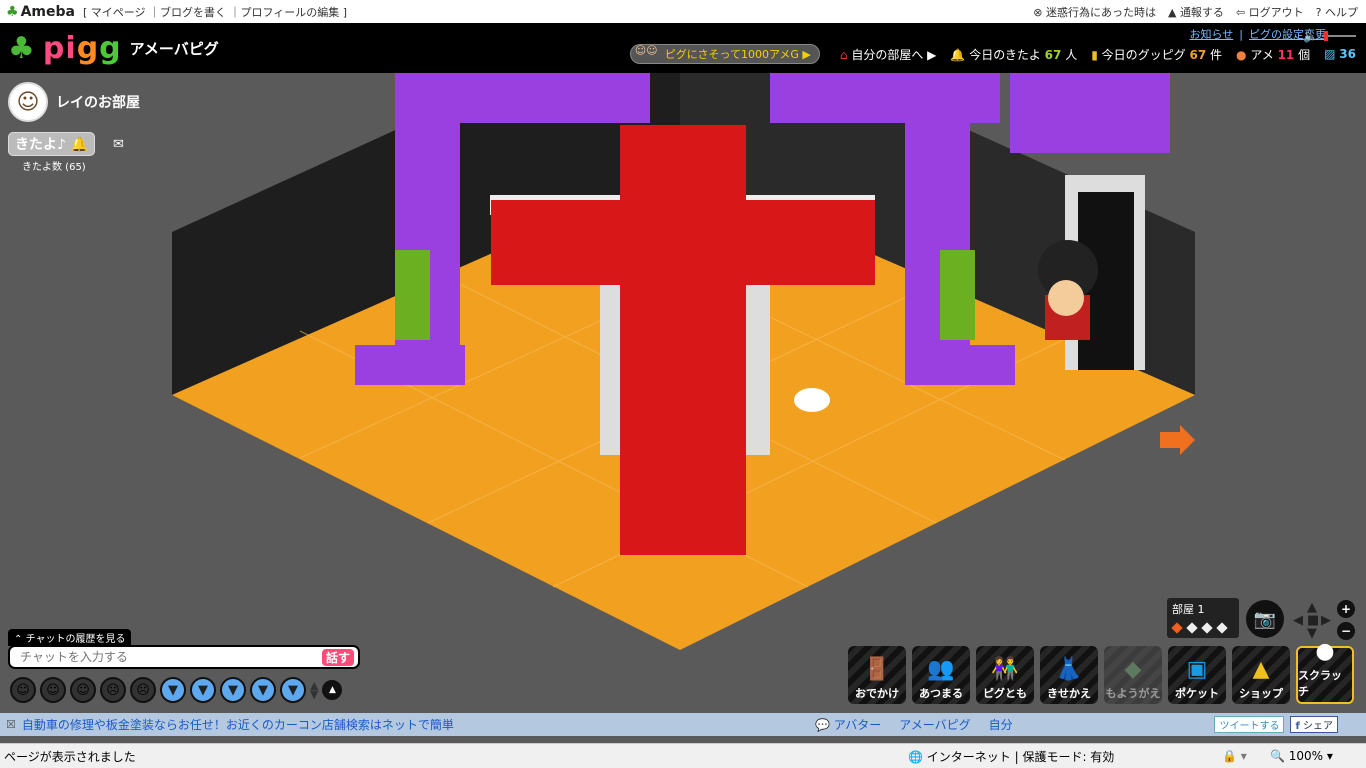  What do you see at coordinates (1020, 756) in the screenshot?
I see `zone-label: インターネット | 保護モード: 有効` at bounding box center [1020, 756].